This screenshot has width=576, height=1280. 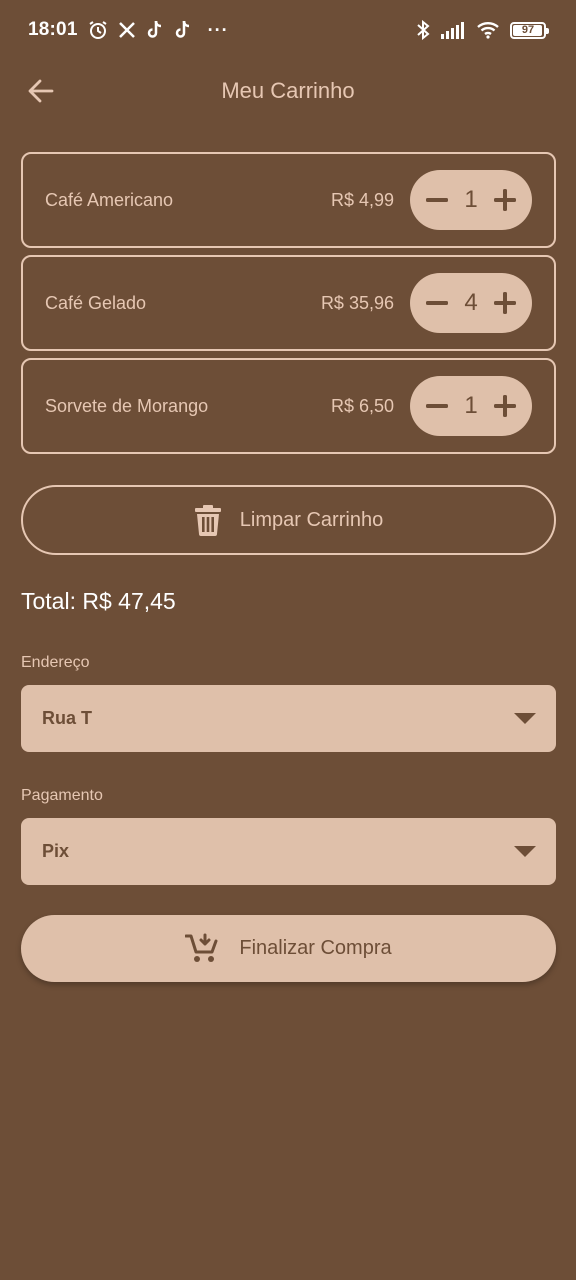 I want to click on x-icon, so click(x=127, y=30).